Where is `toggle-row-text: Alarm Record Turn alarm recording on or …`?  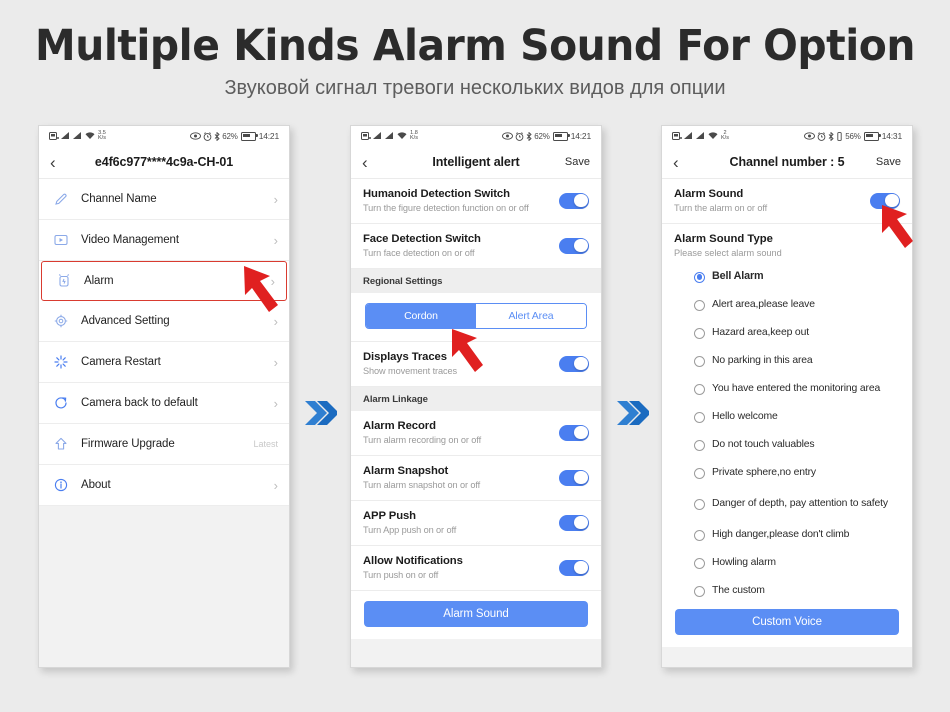 toggle-row-text: Alarm Record Turn alarm recording on or … is located at coordinates (458, 432).